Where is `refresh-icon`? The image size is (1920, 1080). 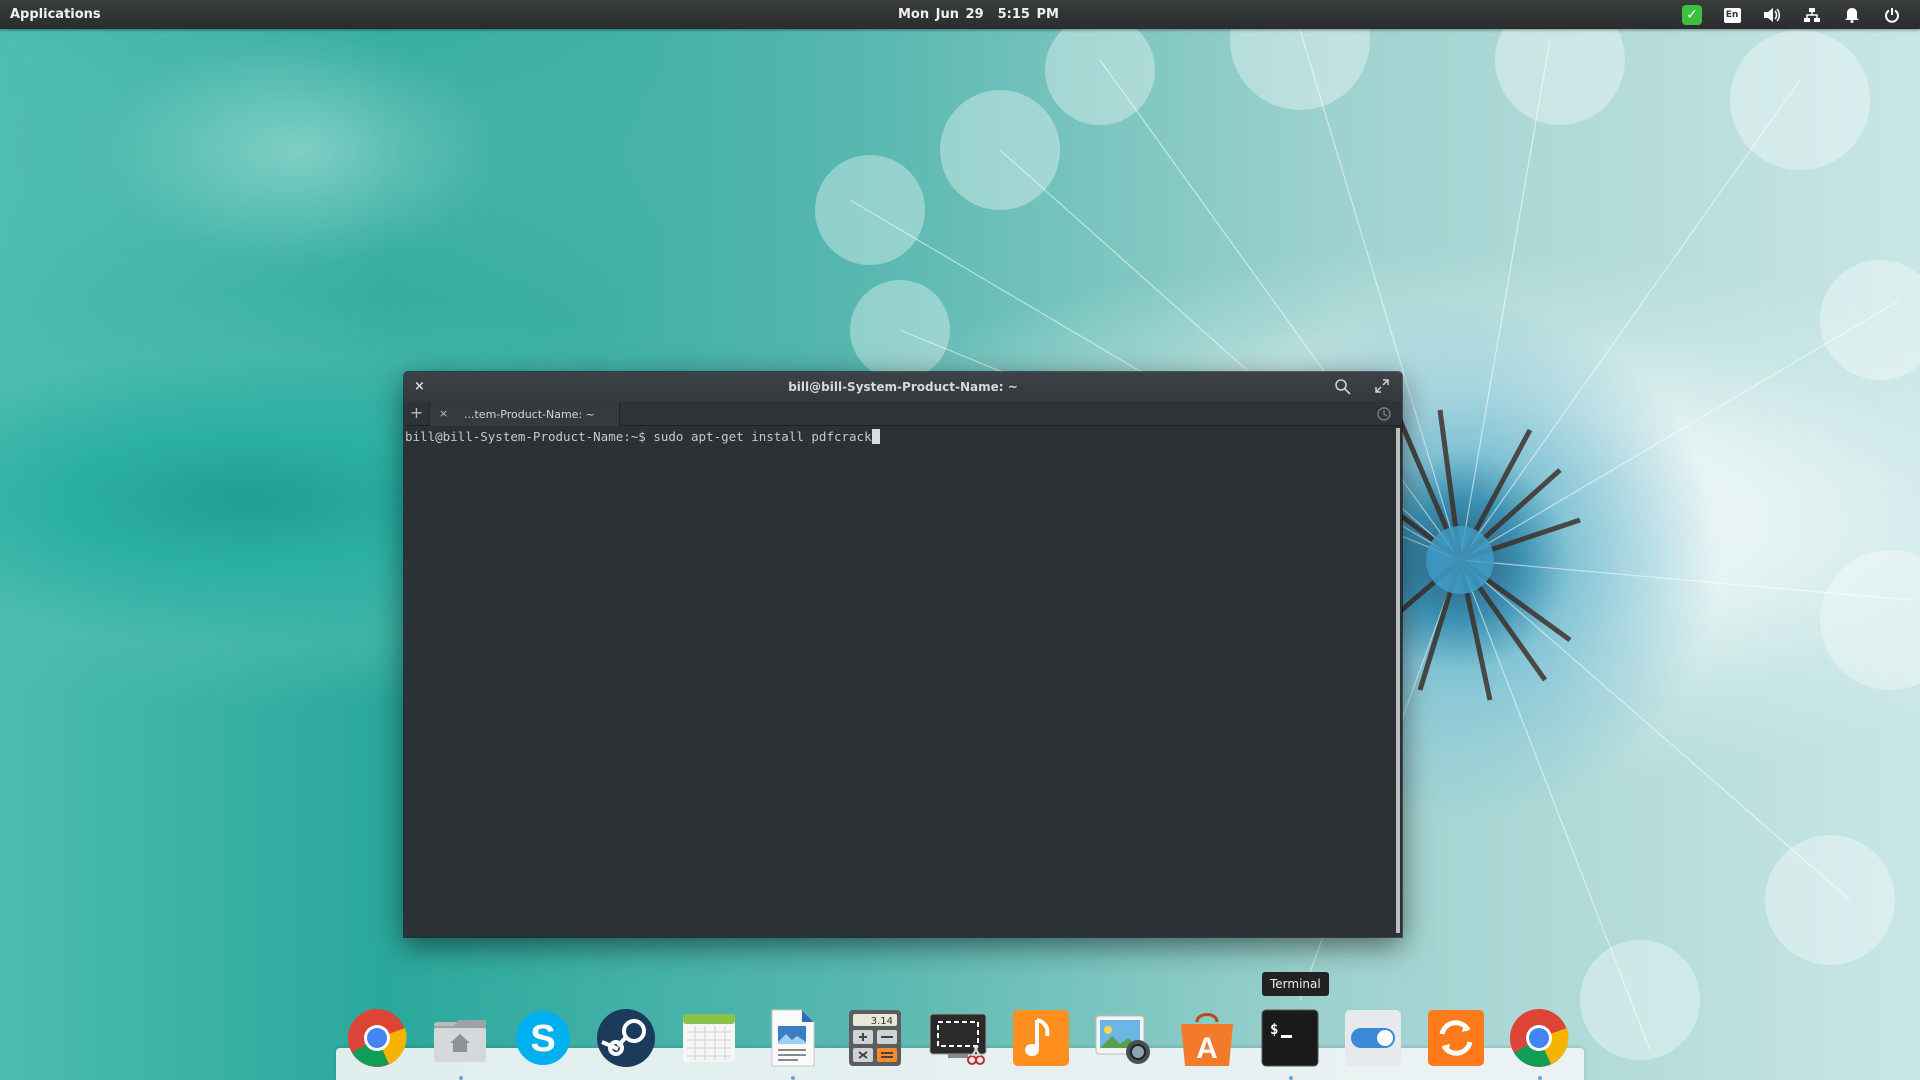 refresh-icon is located at coordinates (1456, 1038).